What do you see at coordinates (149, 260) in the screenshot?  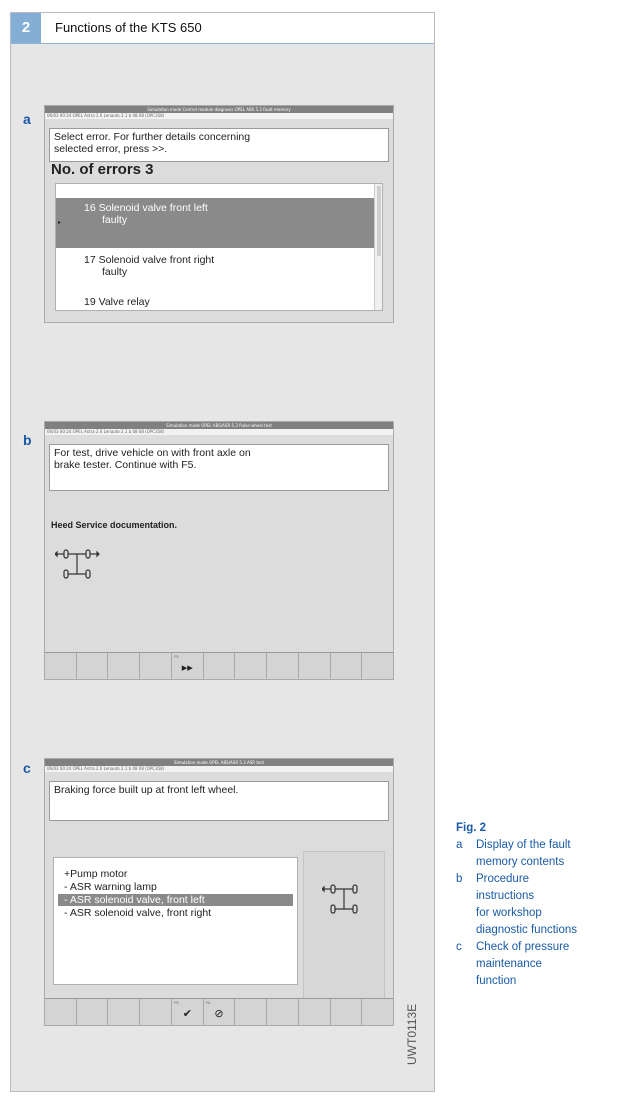 I see `error-text: 17 Solenoid valve front right` at bounding box center [149, 260].